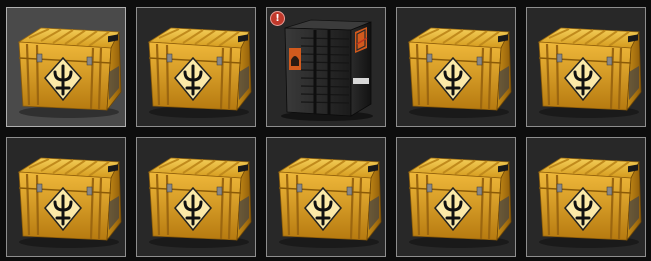  I want to click on alert-badge-icon: !, so click(277, 18).